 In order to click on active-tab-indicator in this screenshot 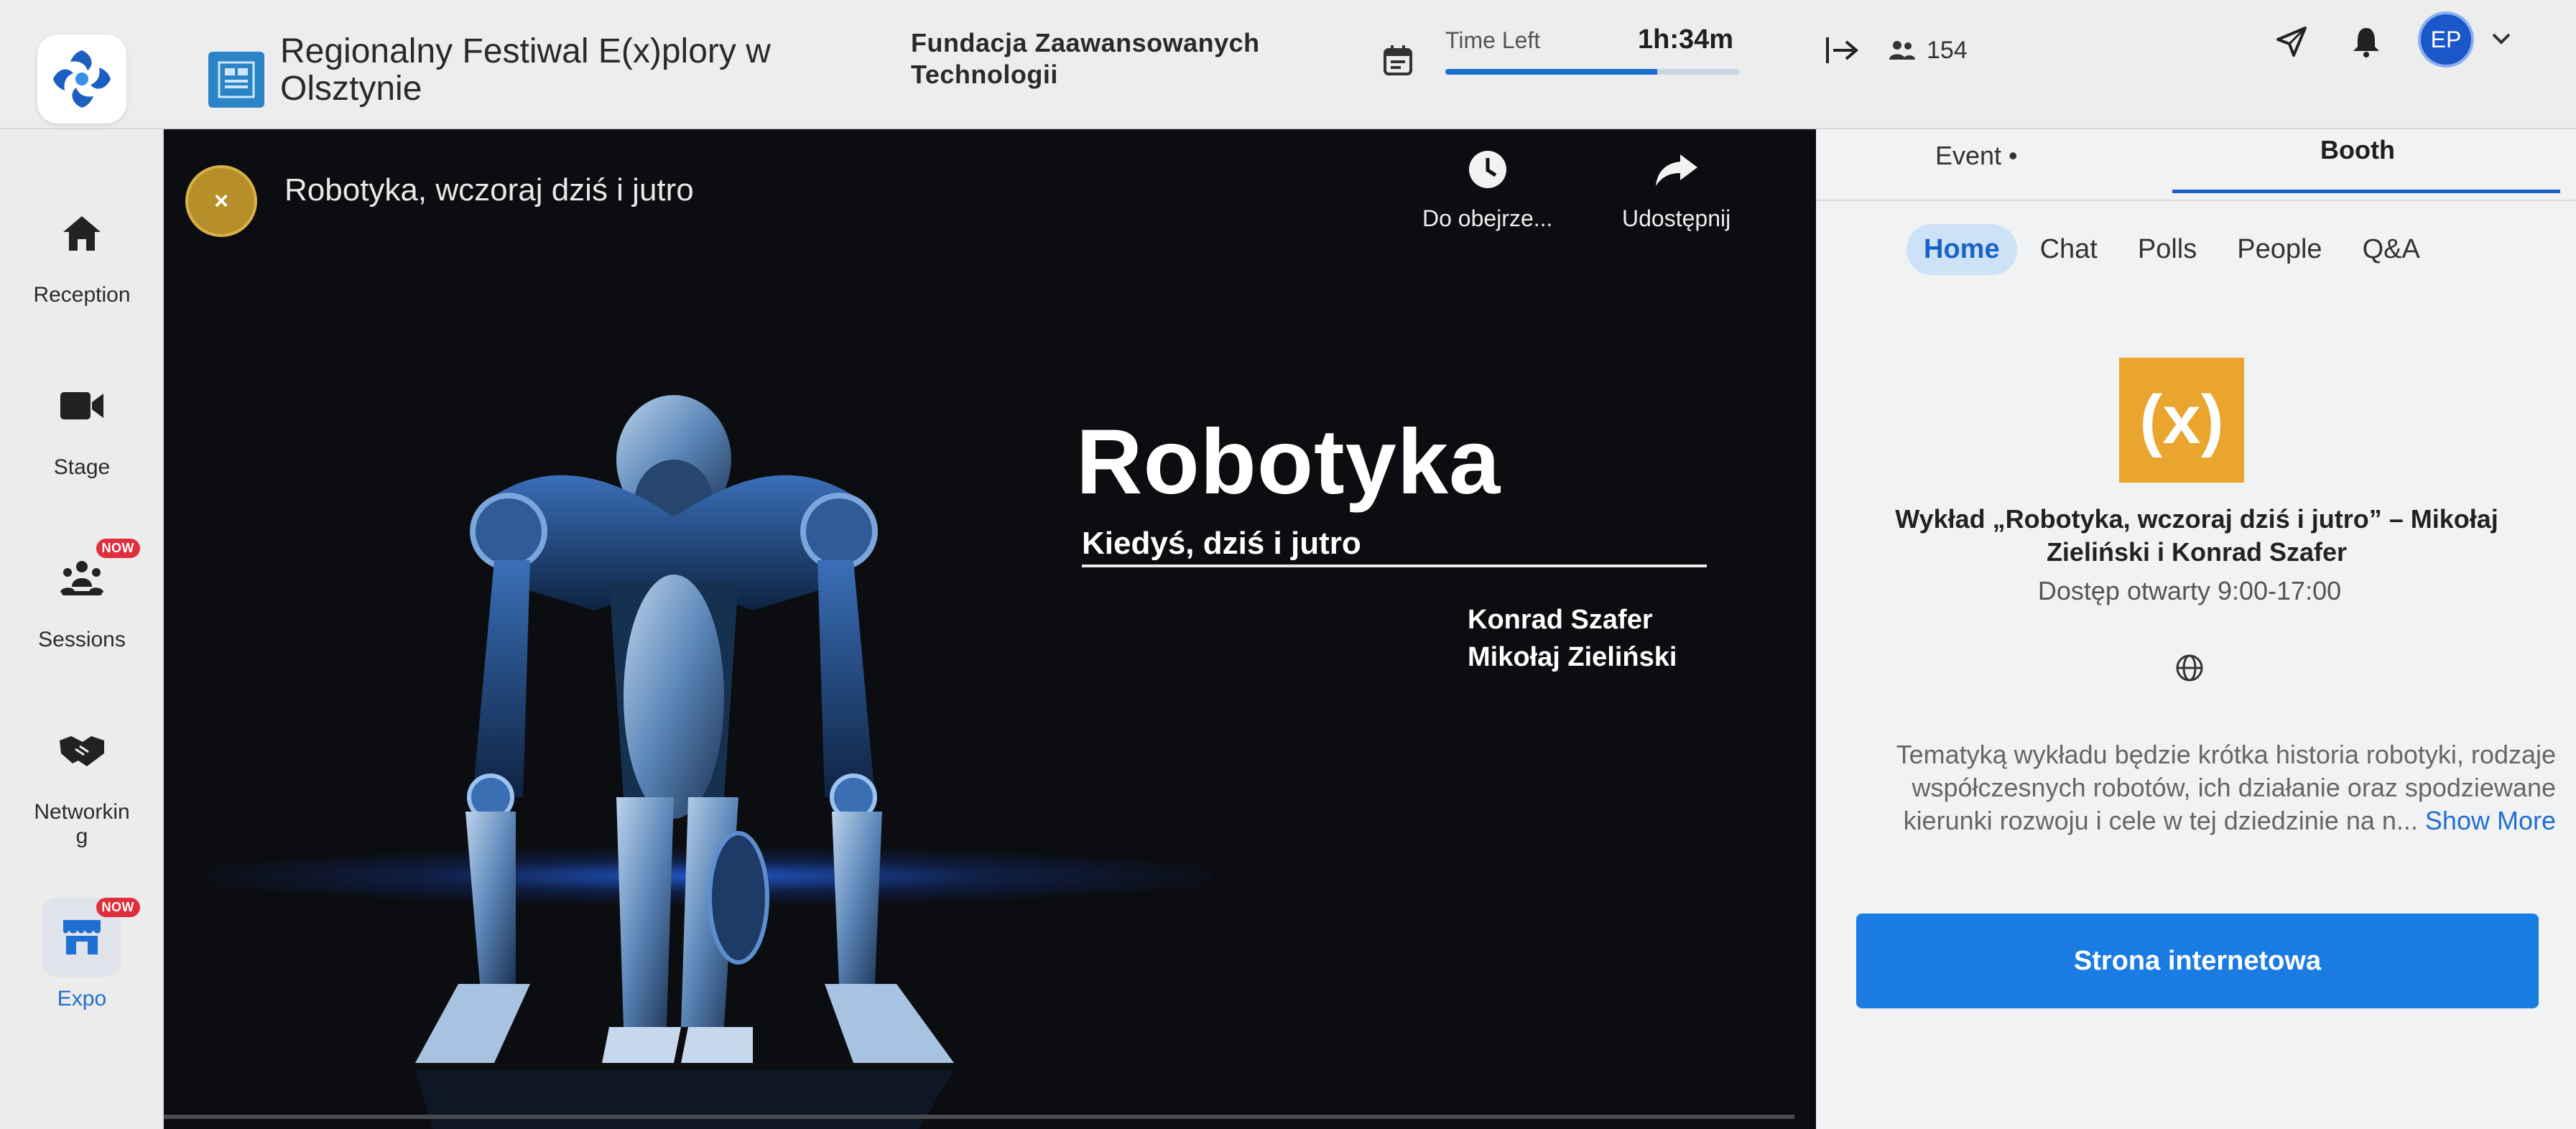, I will do `click(2366, 191)`.